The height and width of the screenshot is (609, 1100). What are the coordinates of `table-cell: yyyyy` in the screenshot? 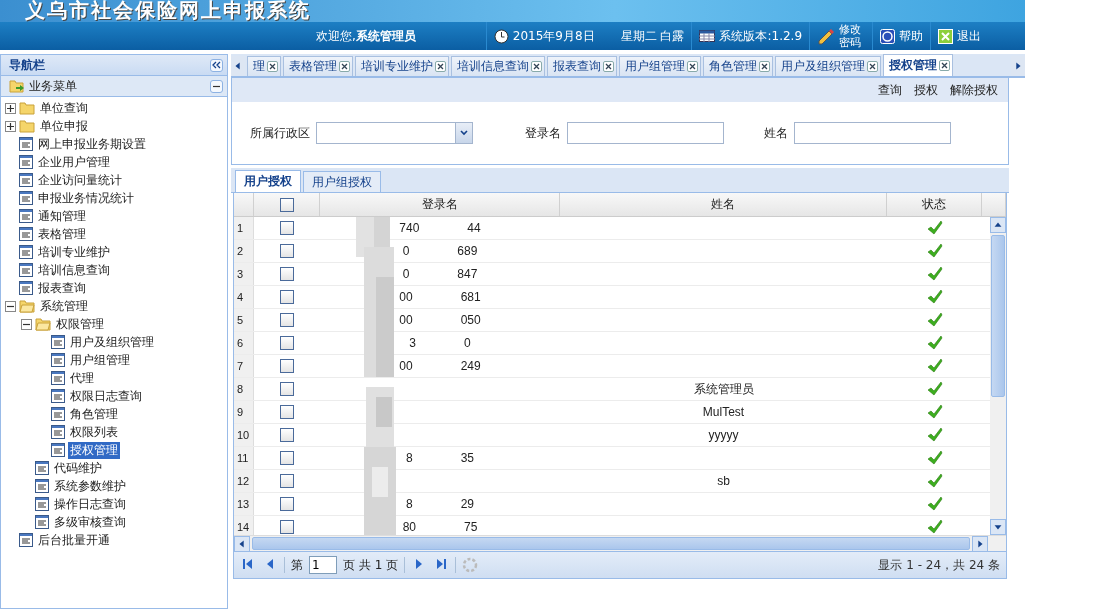 It's located at (723, 435).